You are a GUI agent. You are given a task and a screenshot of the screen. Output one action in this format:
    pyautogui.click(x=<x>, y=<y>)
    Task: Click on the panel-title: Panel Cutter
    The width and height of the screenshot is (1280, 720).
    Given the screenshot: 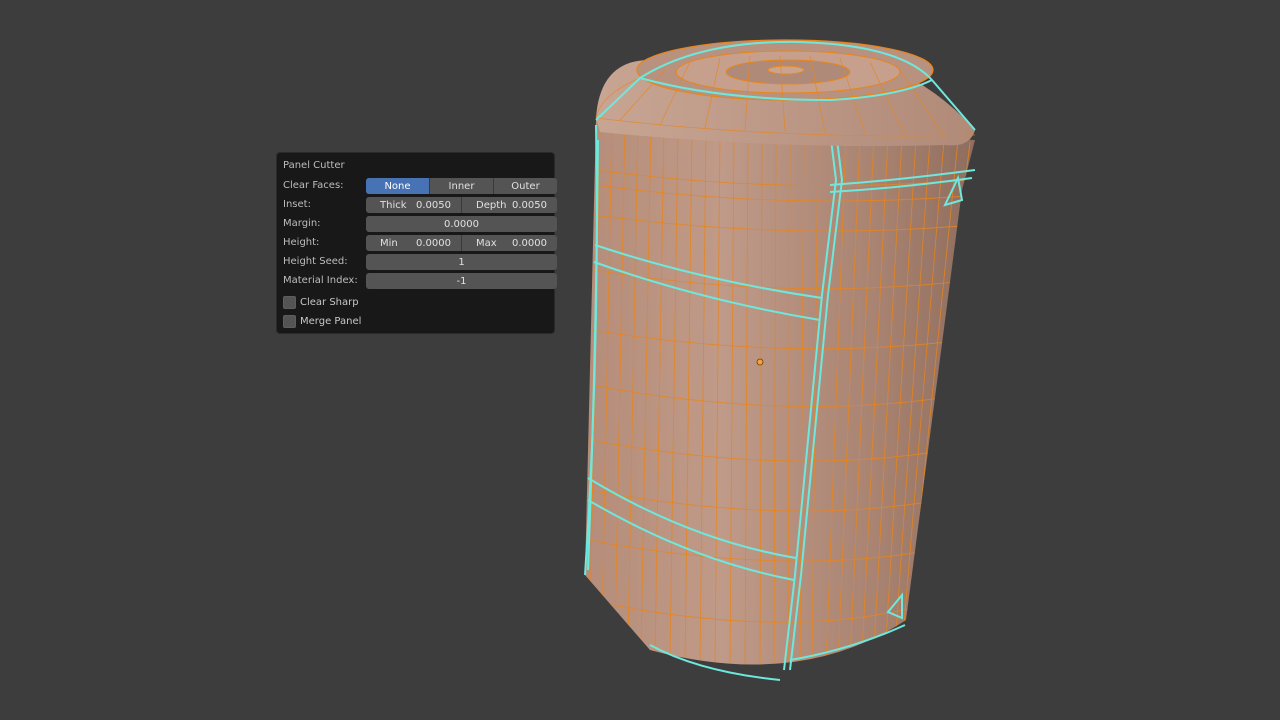 What is the action you would take?
    pyautogui.click(x=314, y=165)
    